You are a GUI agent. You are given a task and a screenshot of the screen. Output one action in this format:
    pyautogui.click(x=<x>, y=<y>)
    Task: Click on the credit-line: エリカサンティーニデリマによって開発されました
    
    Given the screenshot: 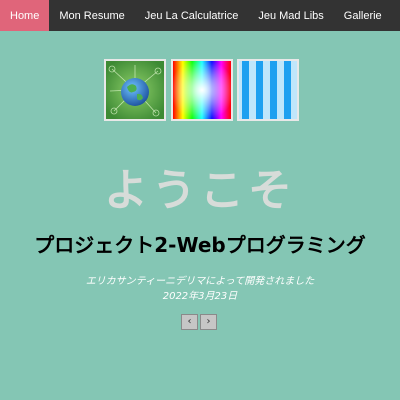 What is the action you would take?
    pyautogui.click(x=200, y=281)
    